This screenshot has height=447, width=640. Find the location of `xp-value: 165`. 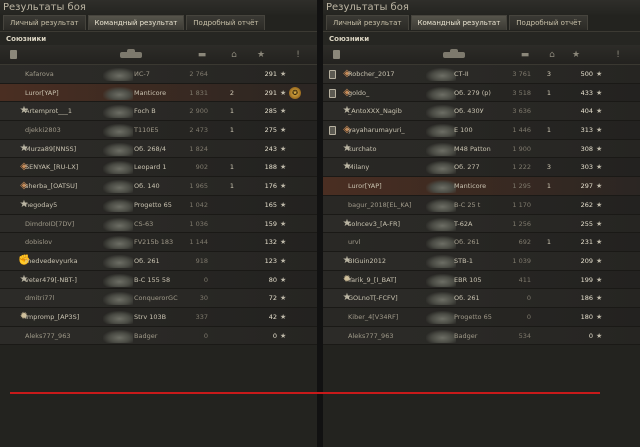

xp-value: 165 is located at coordinates (270, 204).